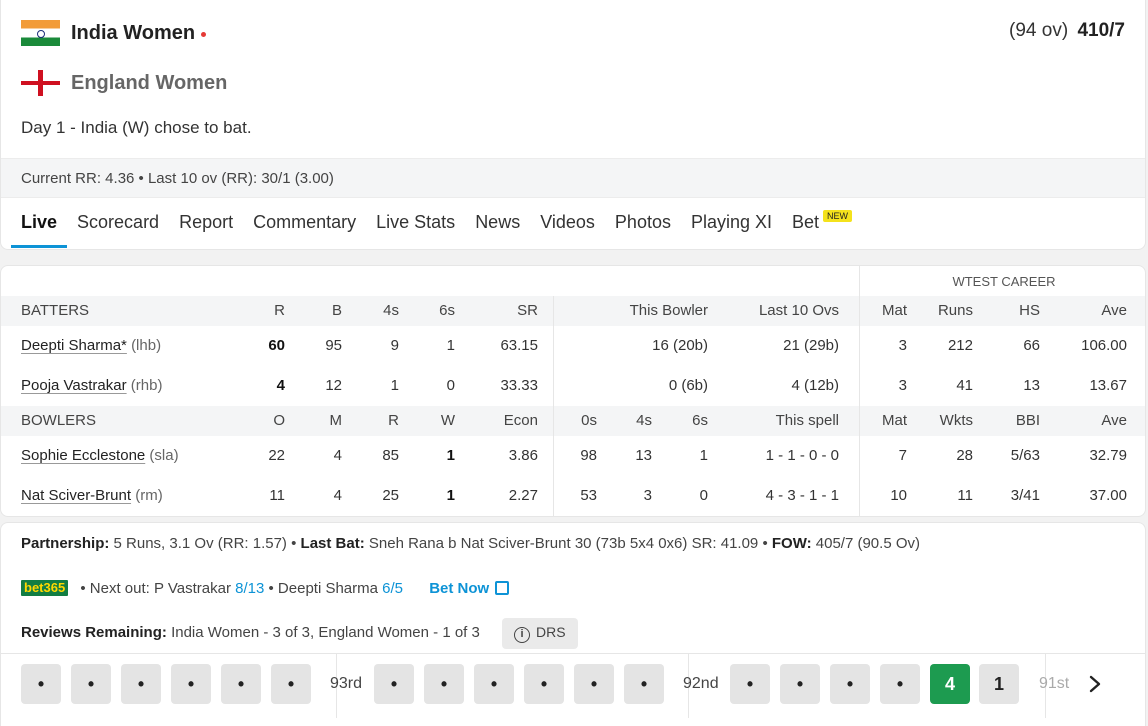 This screenshot has height=726, width=1148. I want to click on batter-sixes: 1, so click(450, 345).